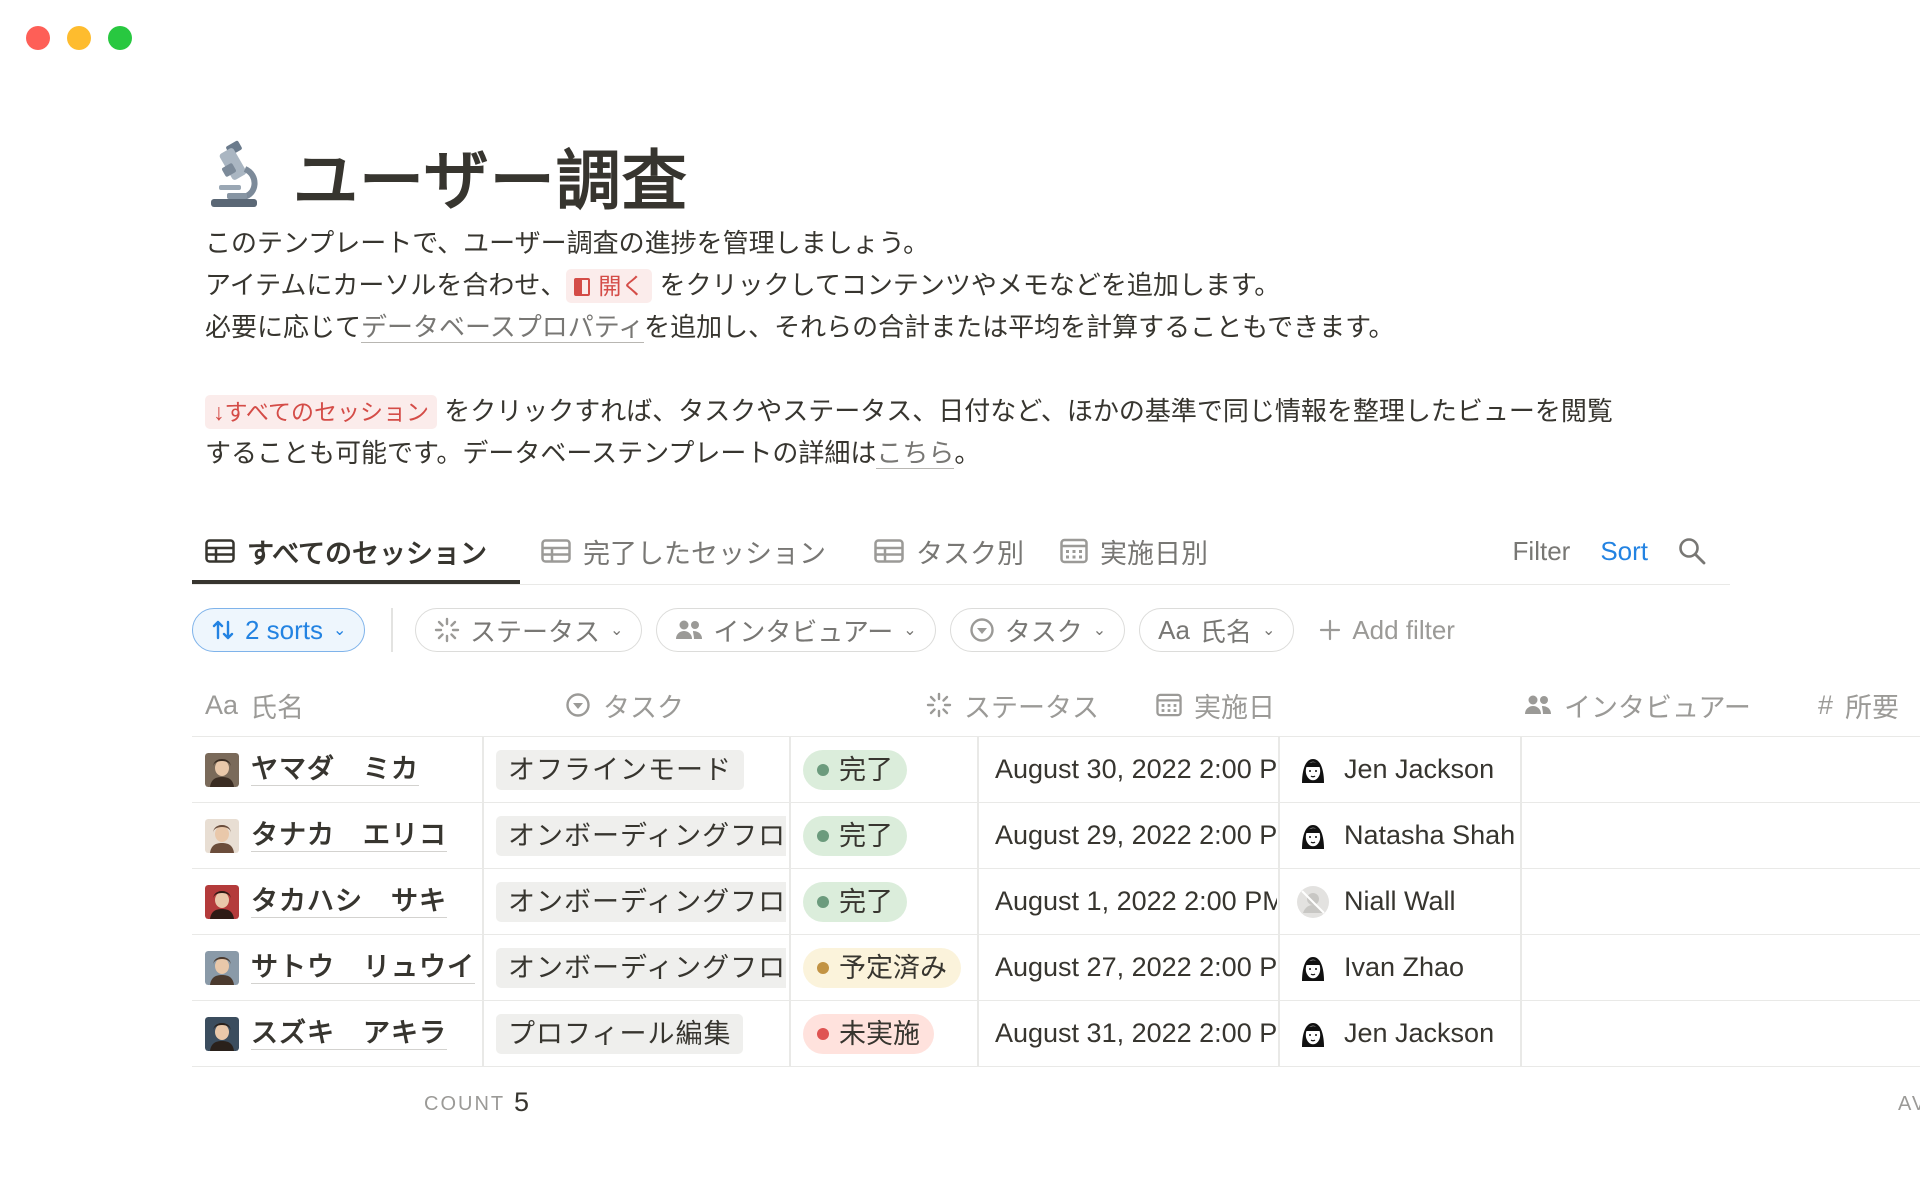 The width and height of the screenshot is (1920, 1200). Describe the element at coordinates (1542, 551) in the screenshot. I see `filter-button: Filter` at that location.